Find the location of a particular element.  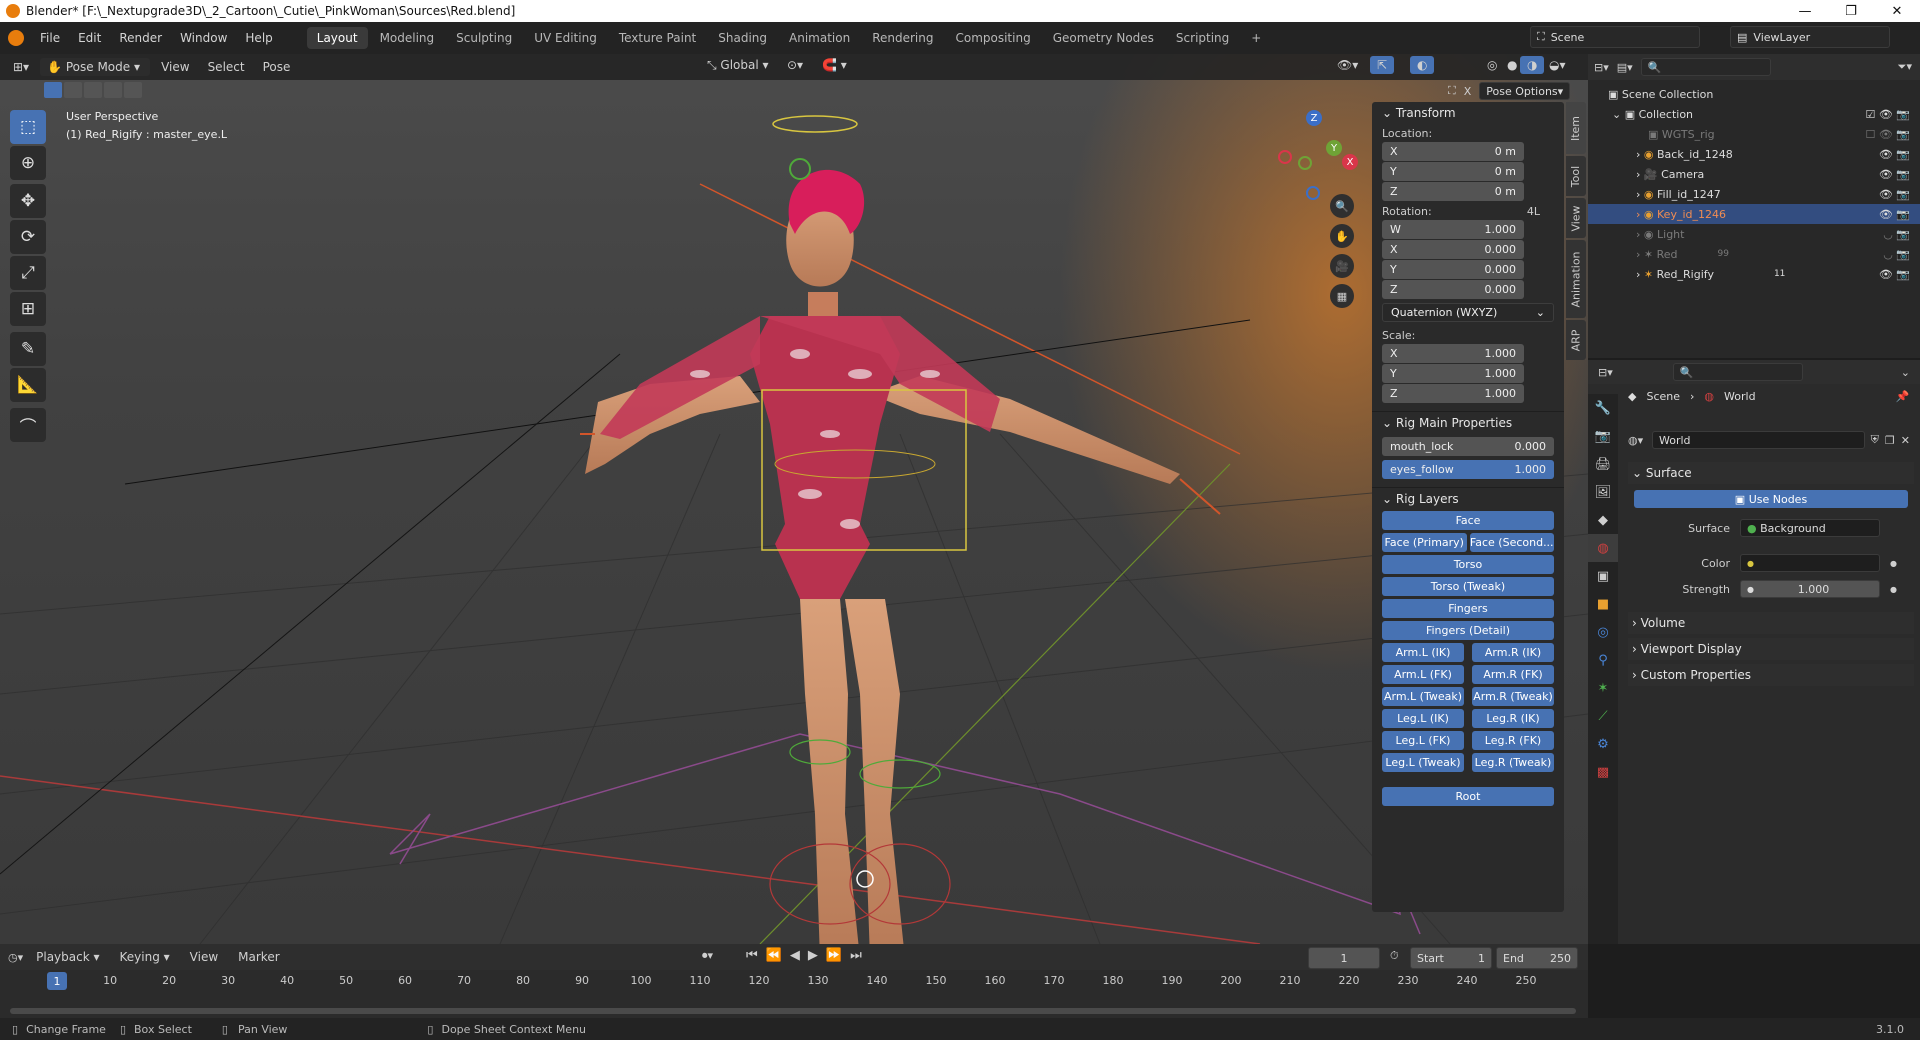

timeline-editor-icon: ◷▾ is located at coordinates (15, 957).